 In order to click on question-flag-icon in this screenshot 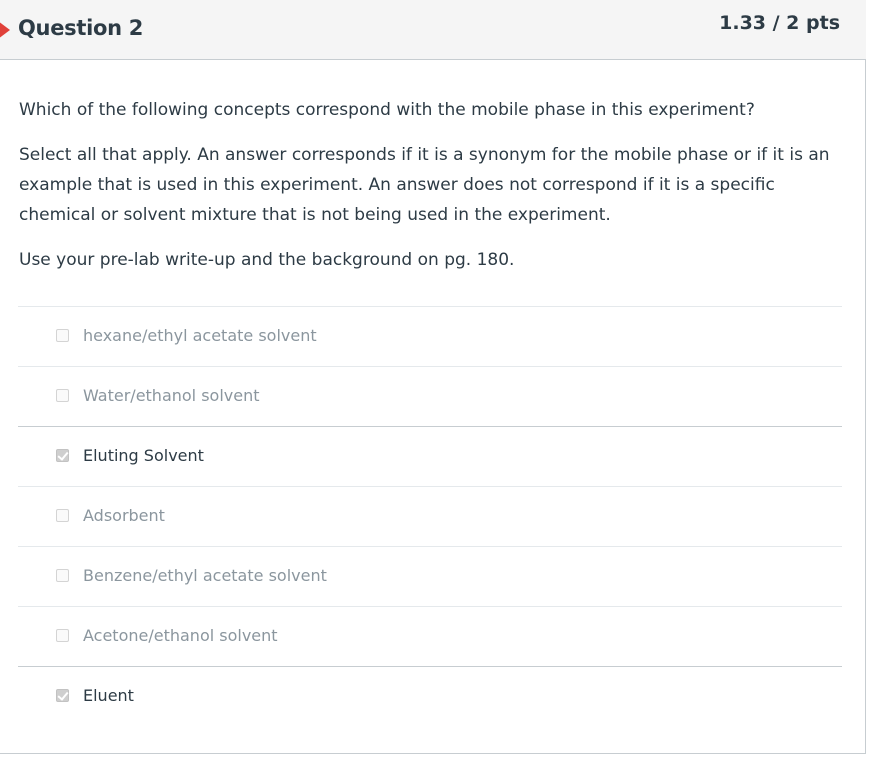, I will do `click(5, 30)`.